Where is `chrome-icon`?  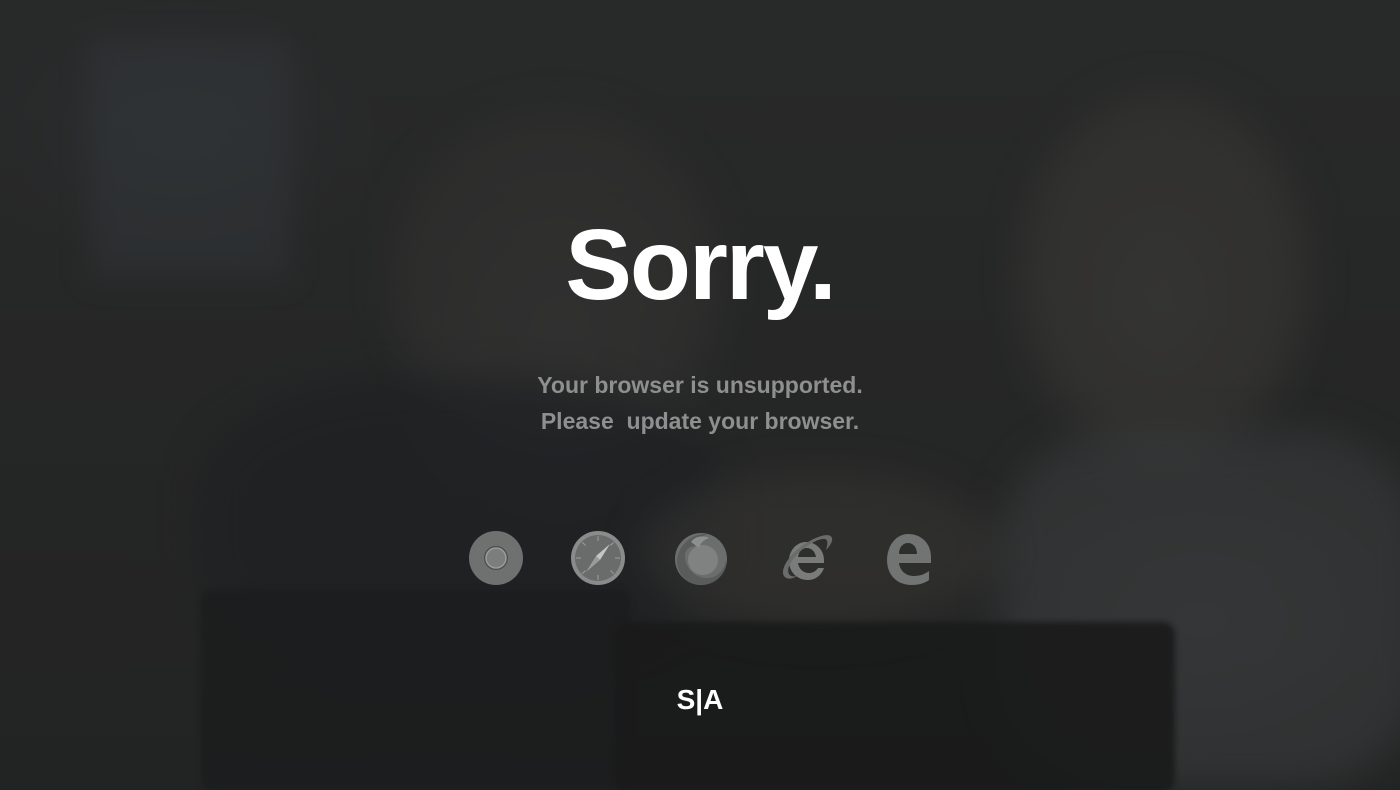
chrome-icon is located at coordinates (496, 558).